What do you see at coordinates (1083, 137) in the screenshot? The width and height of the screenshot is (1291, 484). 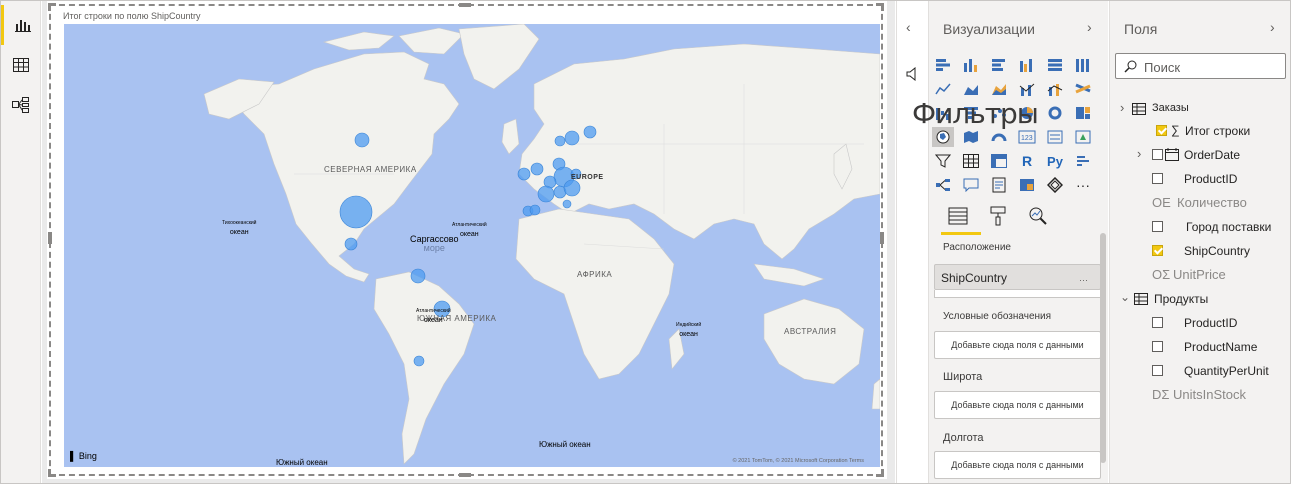 I see `kpi-icon` at bounding box center [1083, 137].